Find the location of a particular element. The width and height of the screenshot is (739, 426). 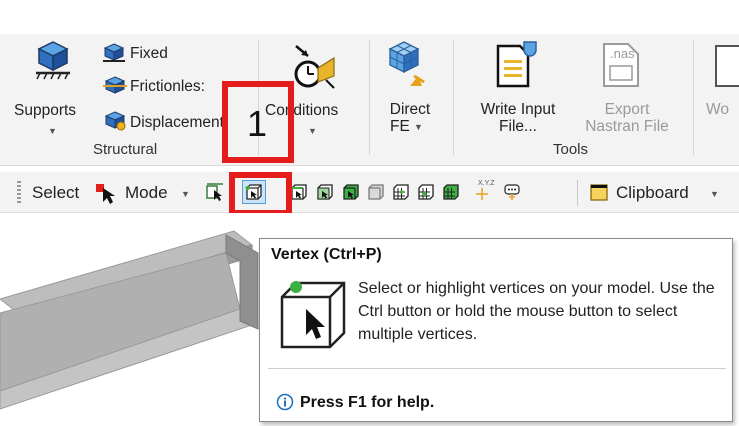

write-input-file-icon is located at coordinates (516, 64).